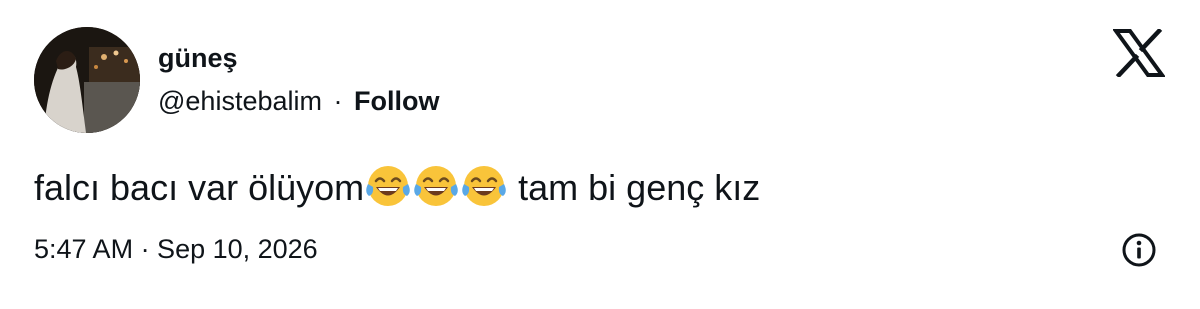  Describe the element at coordinates (634, 187) in the screenshot. I see `tweet-text-tail: tam bi genç kız` at that location.